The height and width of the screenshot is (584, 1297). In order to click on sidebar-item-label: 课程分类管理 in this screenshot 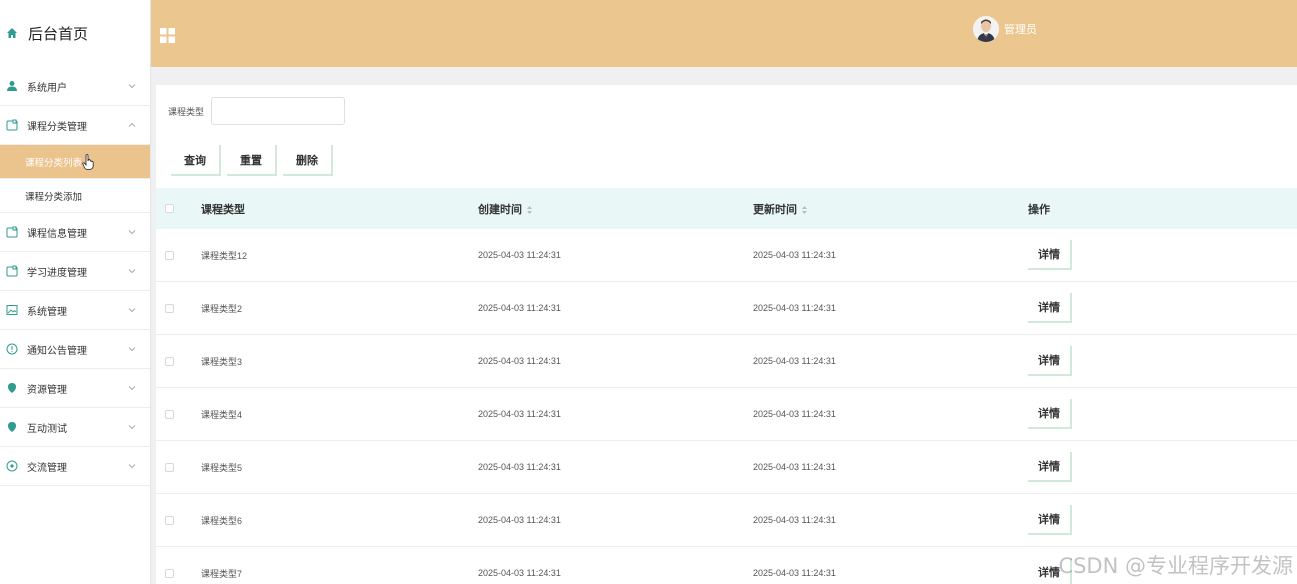, I will do `click(57, 127)`.